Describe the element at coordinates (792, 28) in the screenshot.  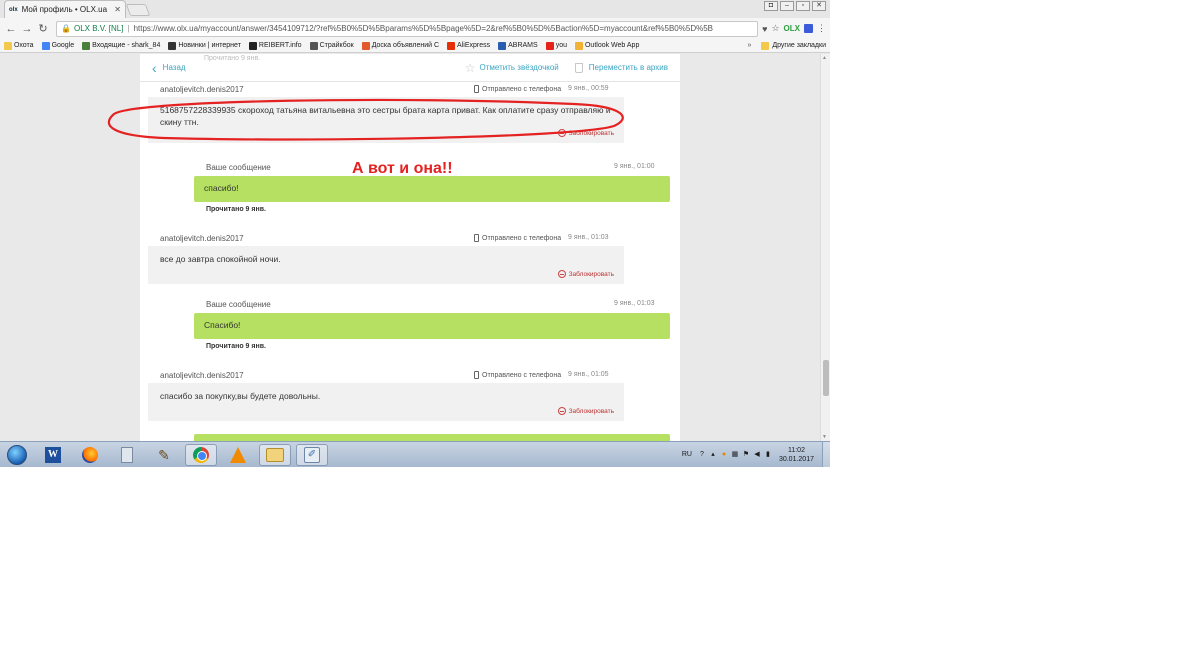
I see `olx-extension-icon: OLX` at that location.